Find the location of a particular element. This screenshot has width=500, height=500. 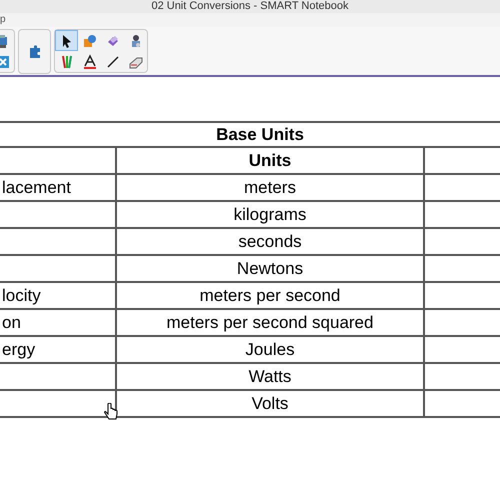

column-header: Units is located at coordinates (270, 161).